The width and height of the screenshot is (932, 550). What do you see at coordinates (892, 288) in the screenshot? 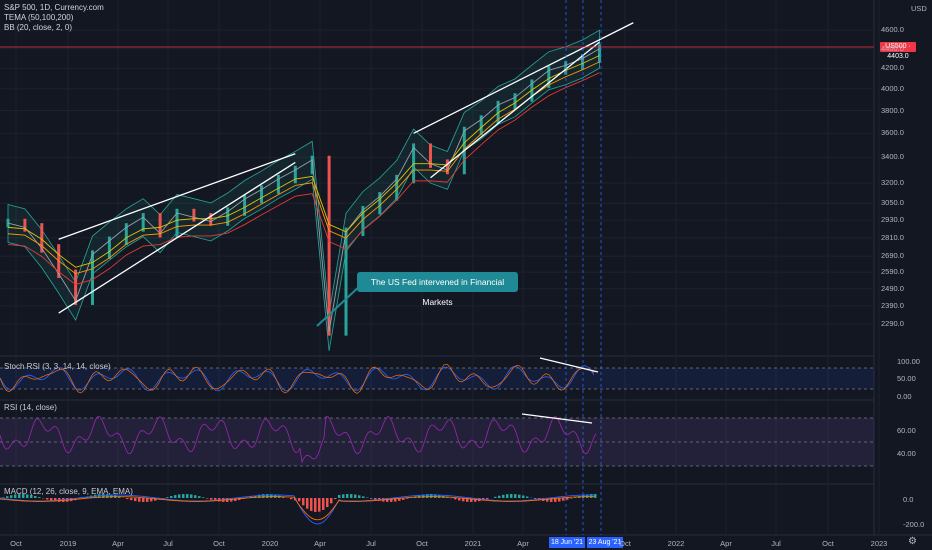
I see `y-tick-label-13: 2490.0` at bounding box center [892, 288].